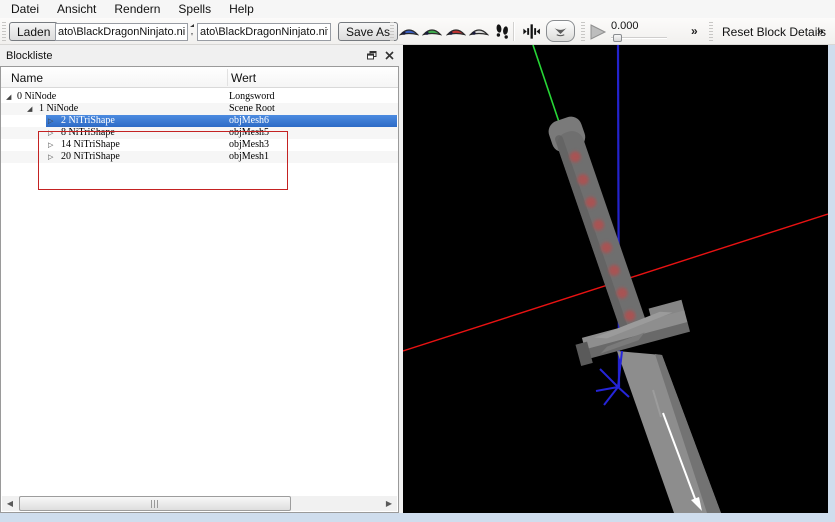 The height and width of the screenshot is (522, 835). I want to click on horizontal-scrollbar: ◀ ▶, so click(199, 503).